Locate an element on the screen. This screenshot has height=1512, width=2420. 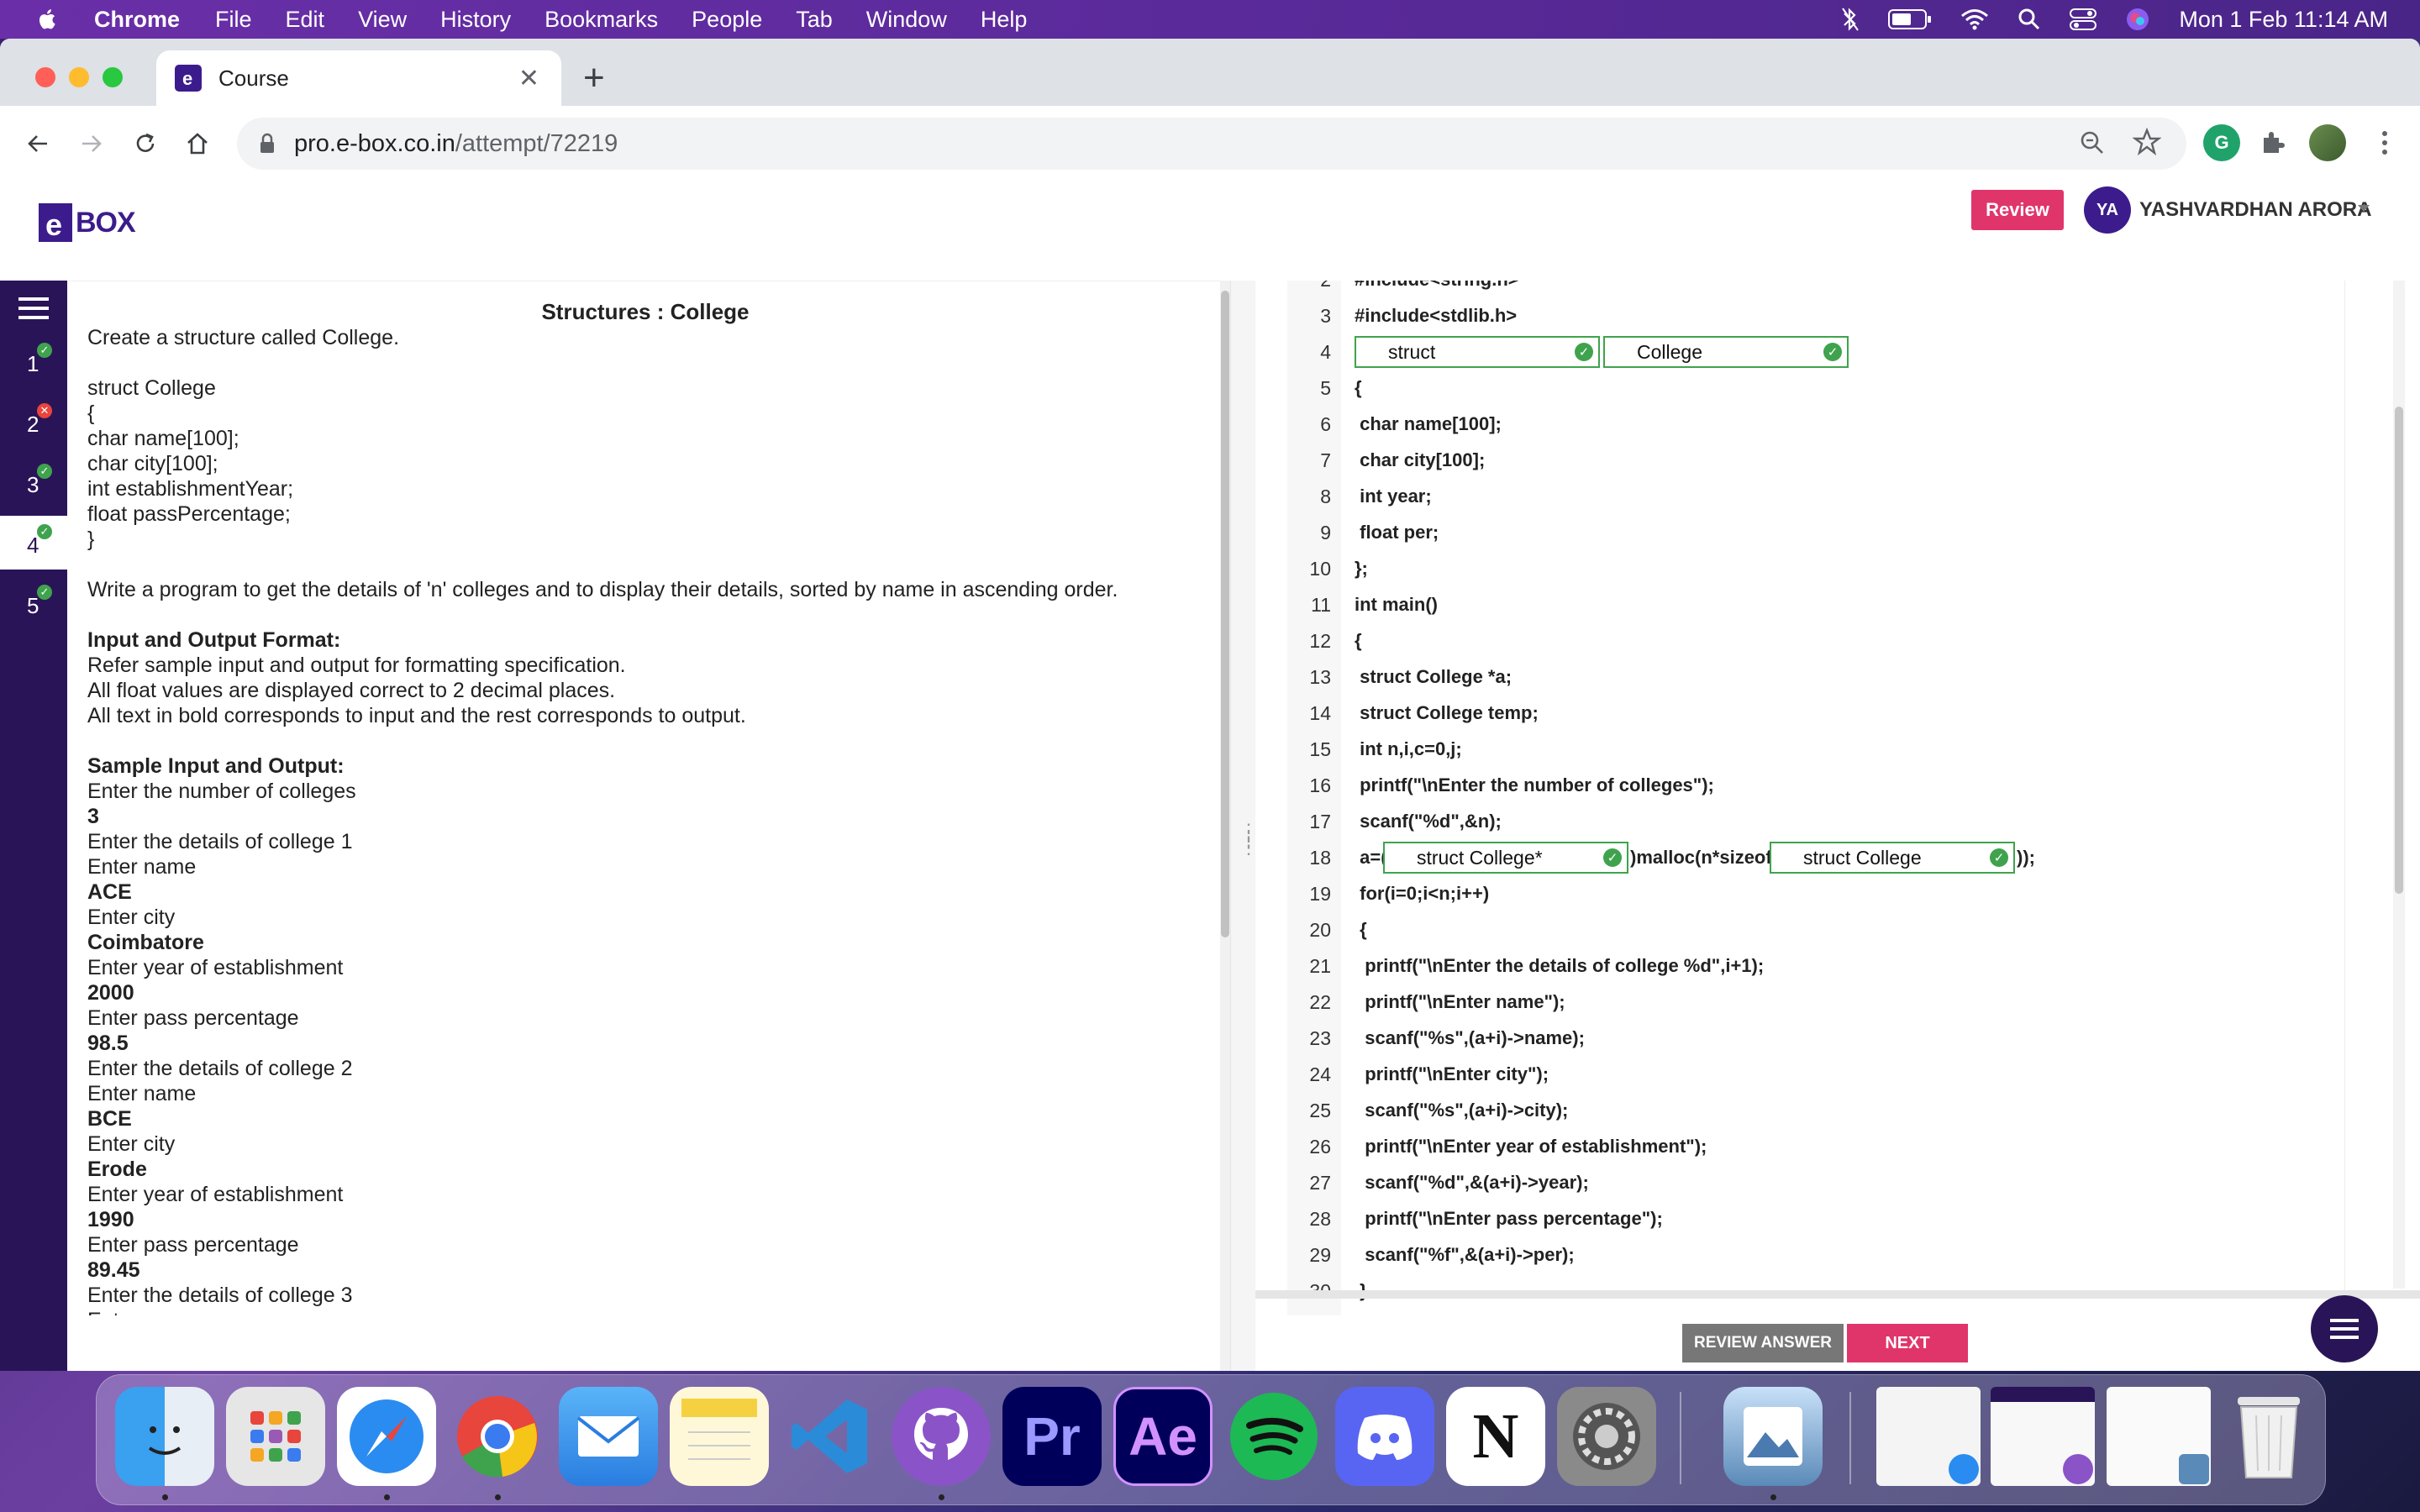
question-nav-4: 4 ✓ is located at coordinates (34, 543).